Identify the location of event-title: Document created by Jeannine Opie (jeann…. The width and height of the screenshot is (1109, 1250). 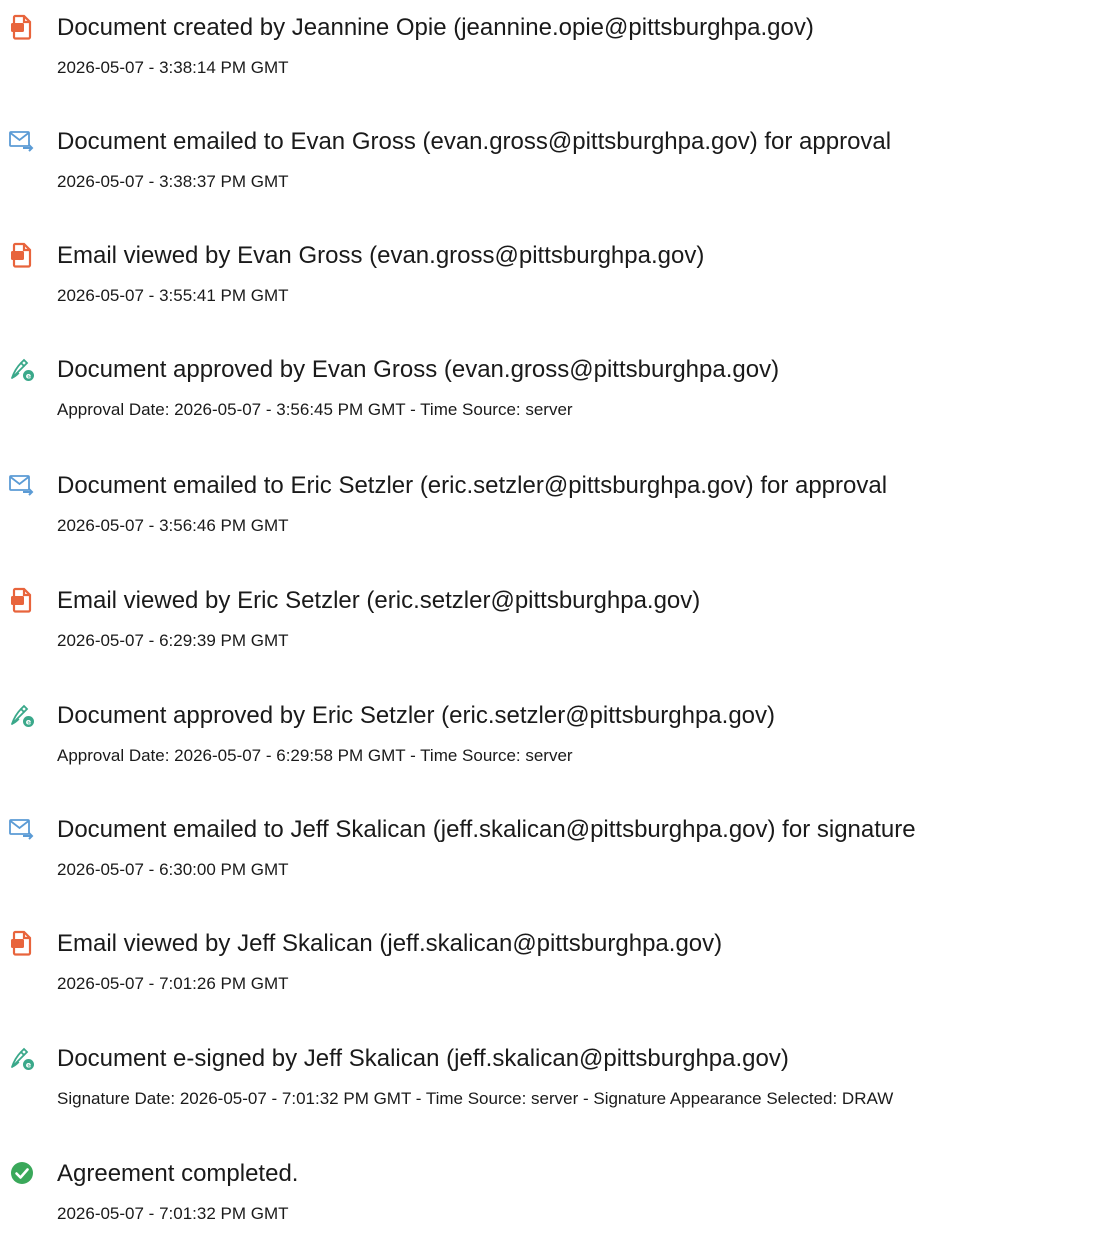
(435, 27).